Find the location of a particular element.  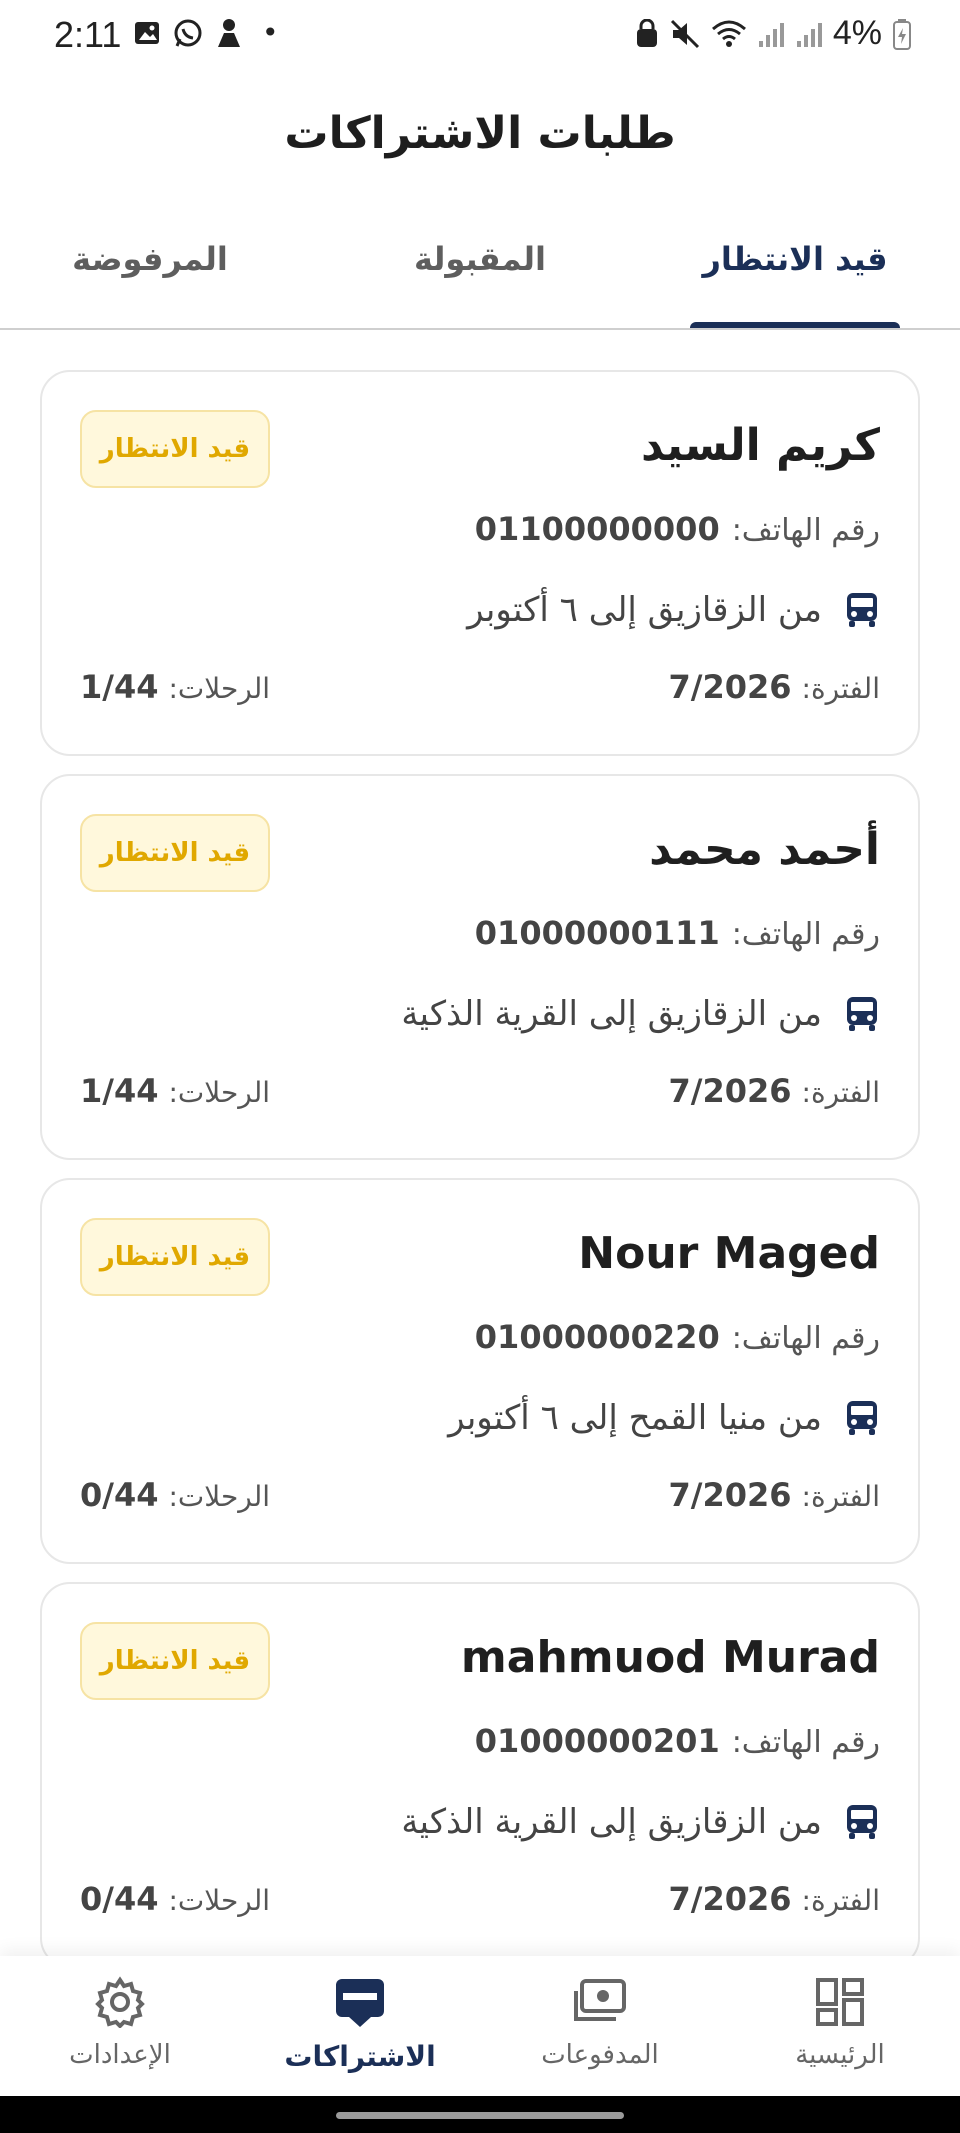

gear-icon is located at coordinates (120, 2002).